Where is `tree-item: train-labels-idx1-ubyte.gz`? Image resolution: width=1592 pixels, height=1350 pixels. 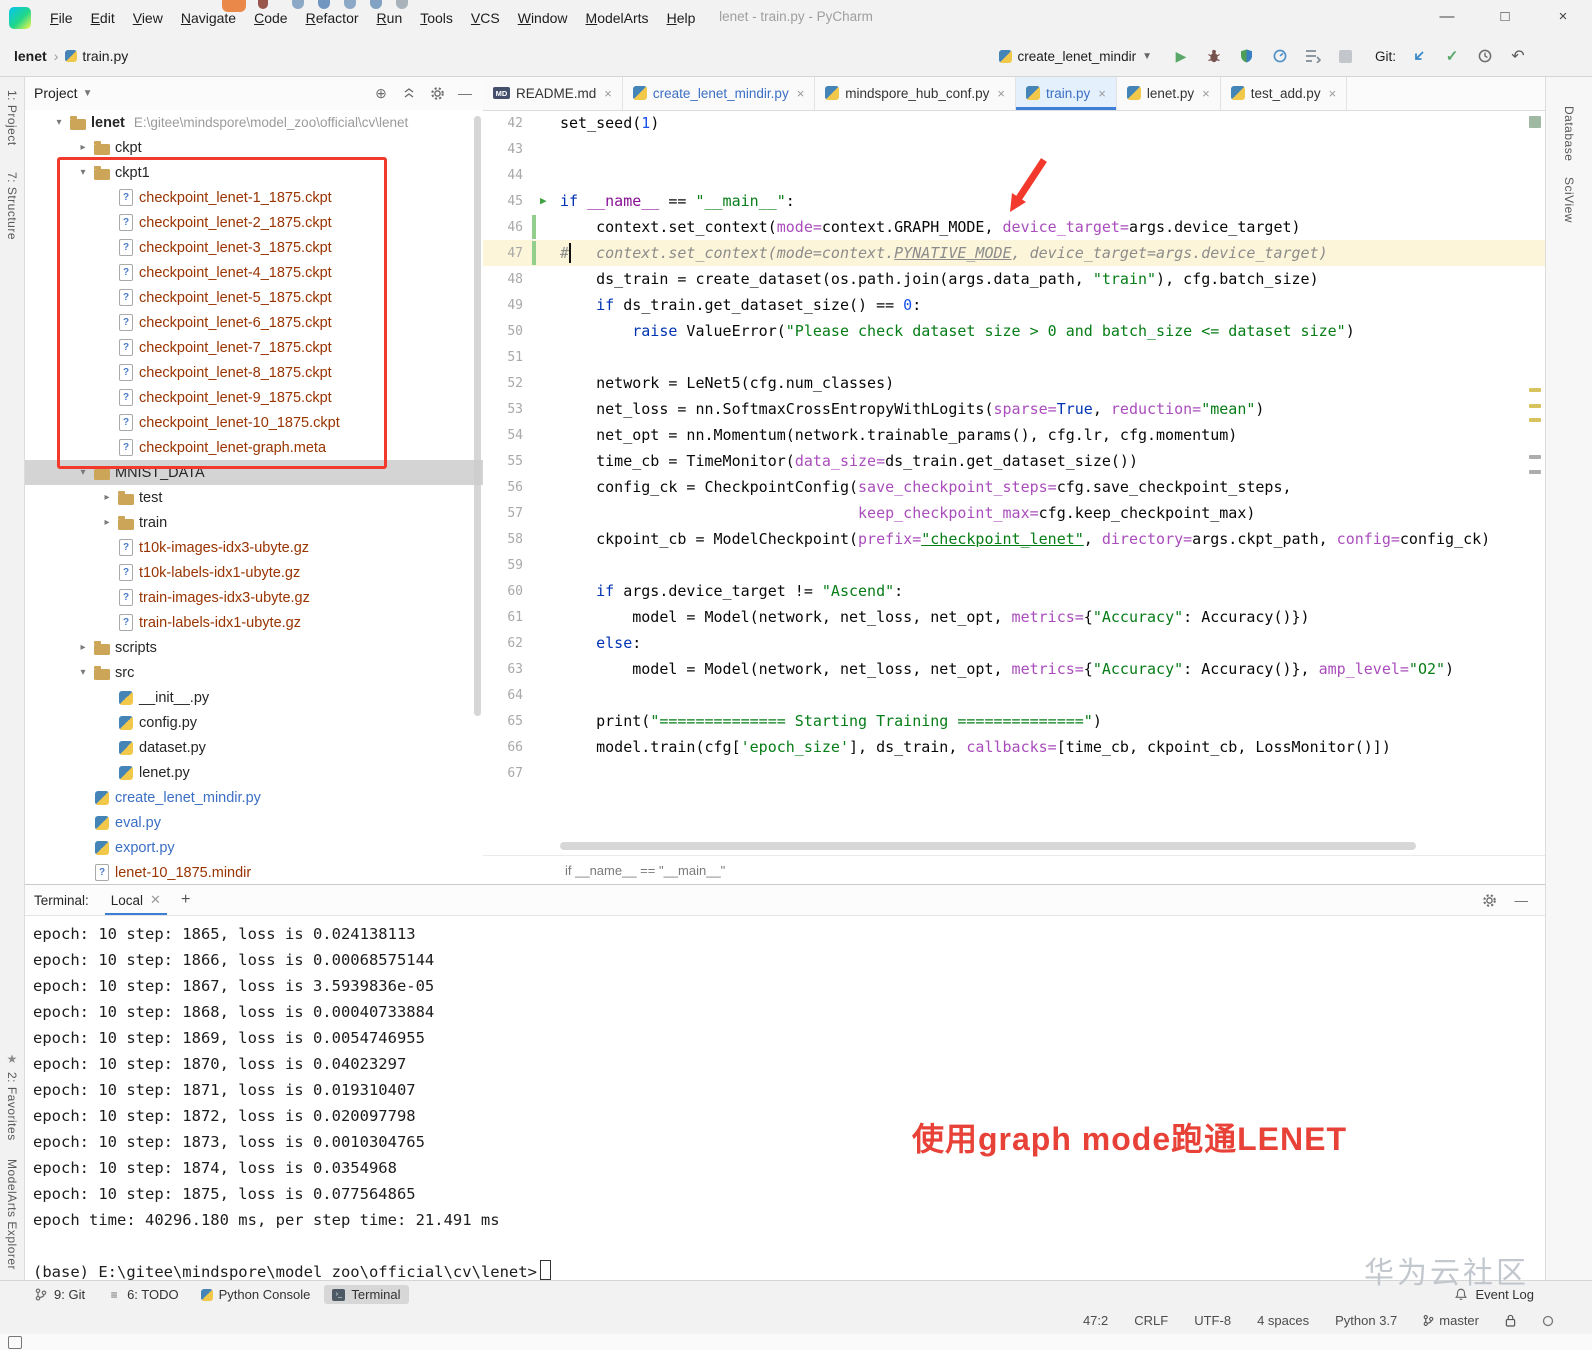
tree-item: train-labels-idx1-ubyte.gz is located at coordinates (253, 622).